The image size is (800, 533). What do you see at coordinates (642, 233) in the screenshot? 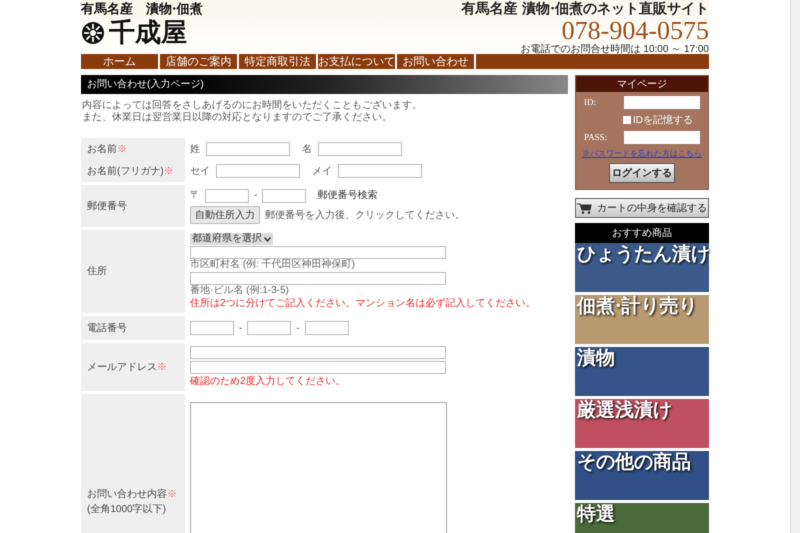
I see `recommend-title: おすすめ商品` at bounding box center [642, 233].